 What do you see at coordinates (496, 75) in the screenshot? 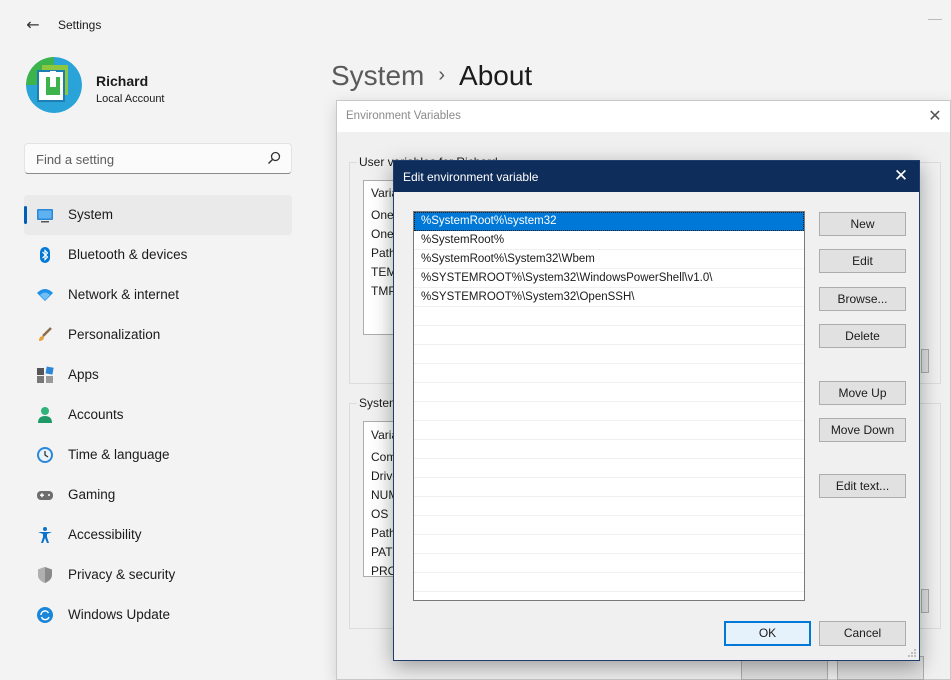
I see `page-title: About` at bounding box center [496, 75].